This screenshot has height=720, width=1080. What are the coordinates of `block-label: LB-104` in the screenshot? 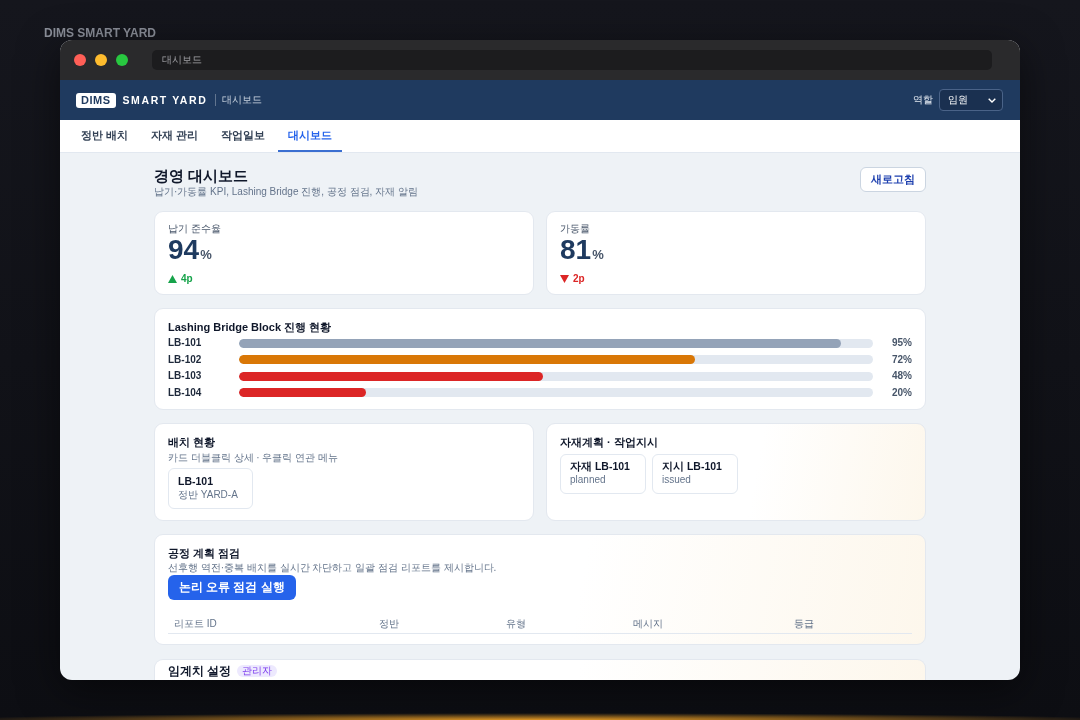 It's located at (185, 392).